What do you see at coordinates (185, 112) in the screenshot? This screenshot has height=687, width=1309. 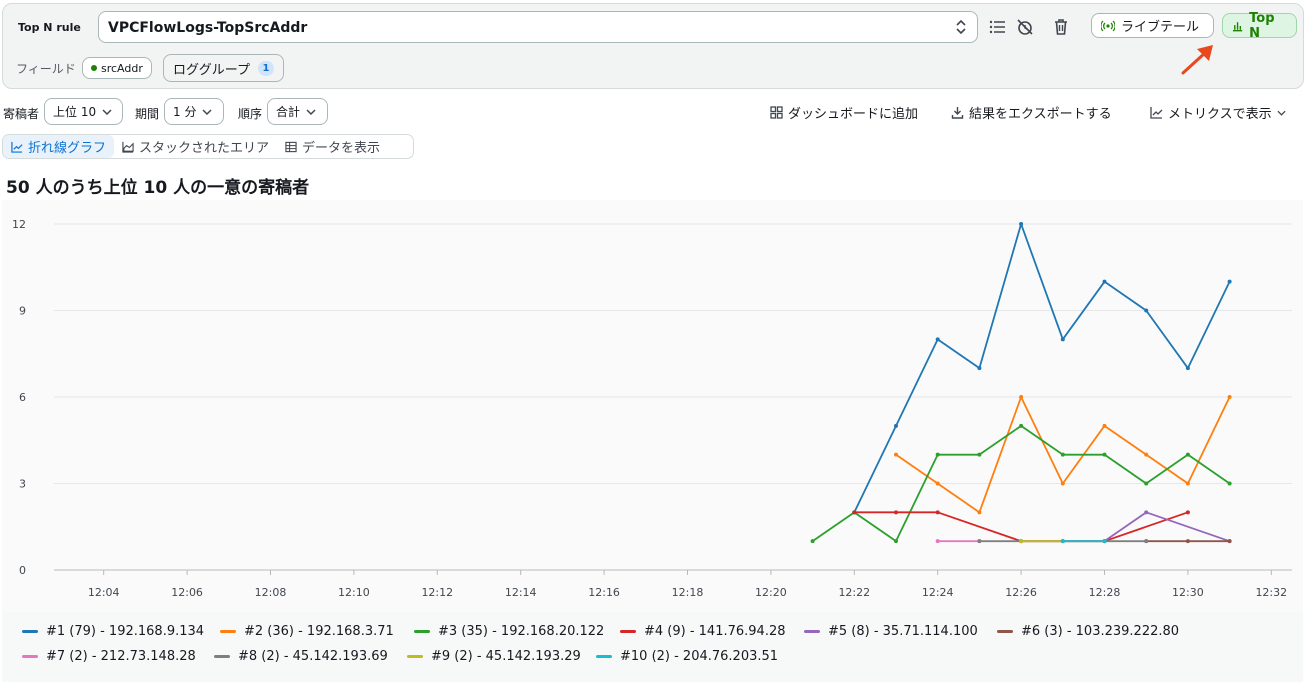 I see `period-value: 1 分` at bounding box center [185, 112].